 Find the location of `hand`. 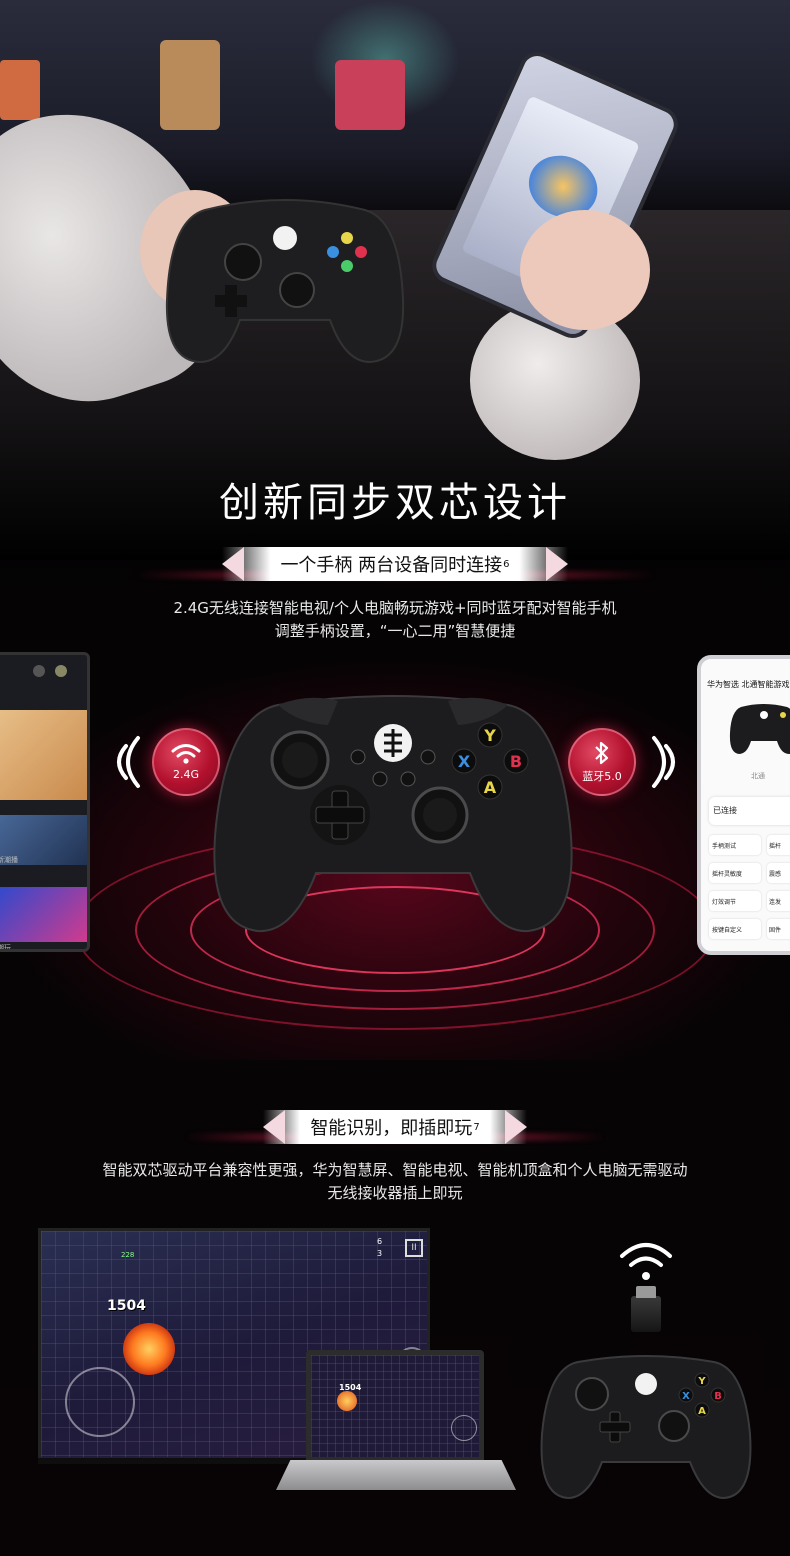

hand is located at coordinates (585, 270).